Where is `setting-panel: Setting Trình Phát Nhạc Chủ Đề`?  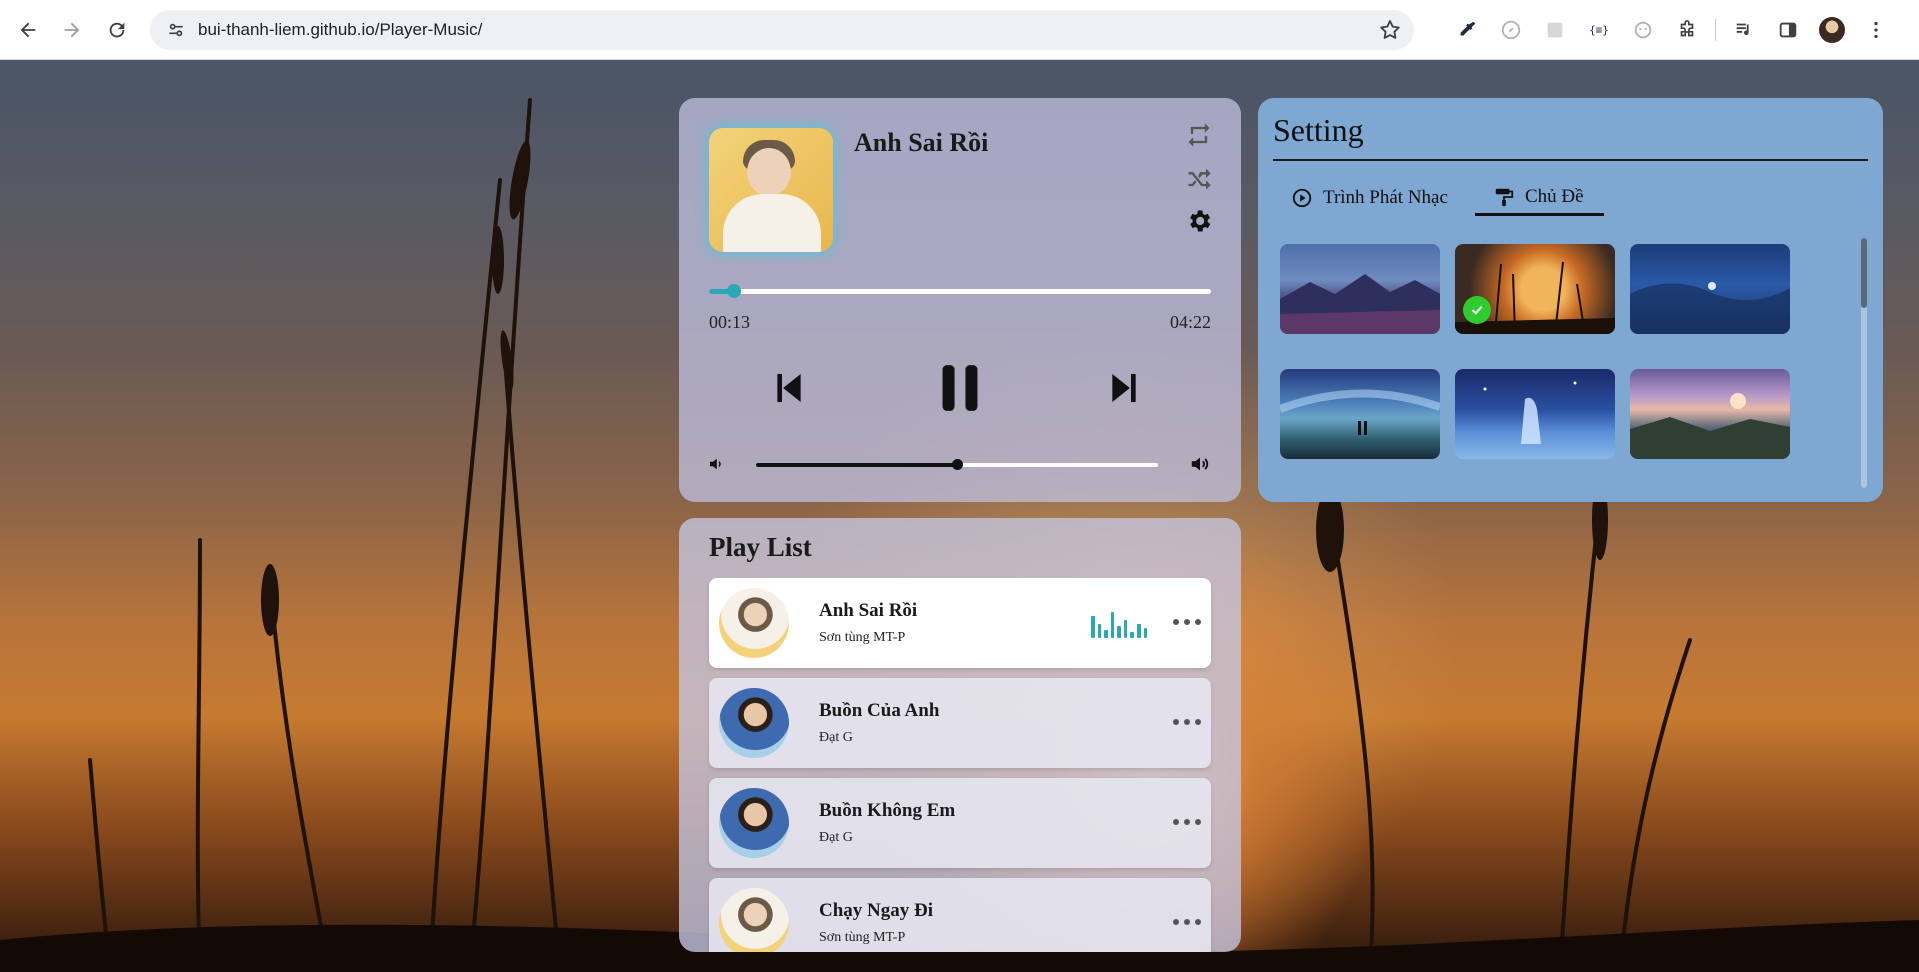
setting-panel: Setting Trình Phát Nhạc Chủ Đề is located at coordinates (1570, 300).